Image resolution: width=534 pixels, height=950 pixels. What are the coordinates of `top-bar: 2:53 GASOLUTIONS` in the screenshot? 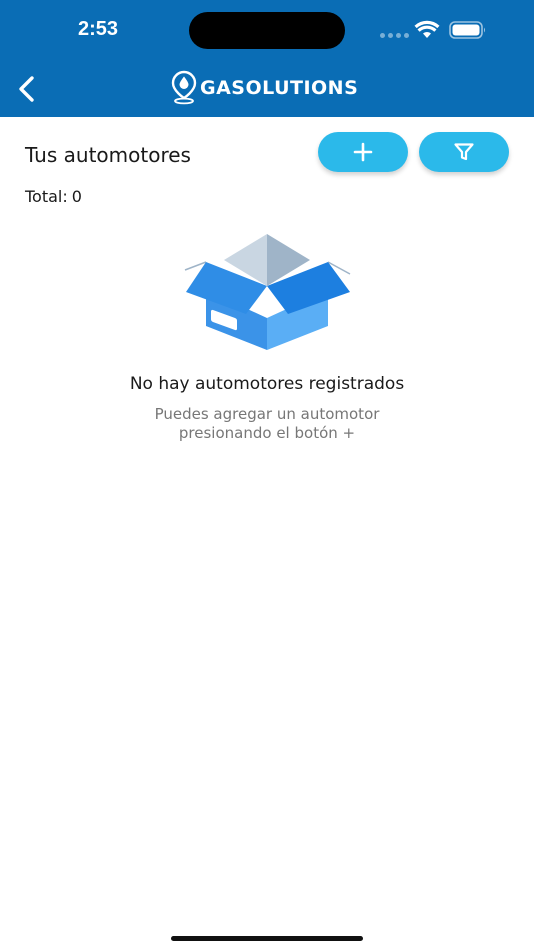 It's located at (267, 58).